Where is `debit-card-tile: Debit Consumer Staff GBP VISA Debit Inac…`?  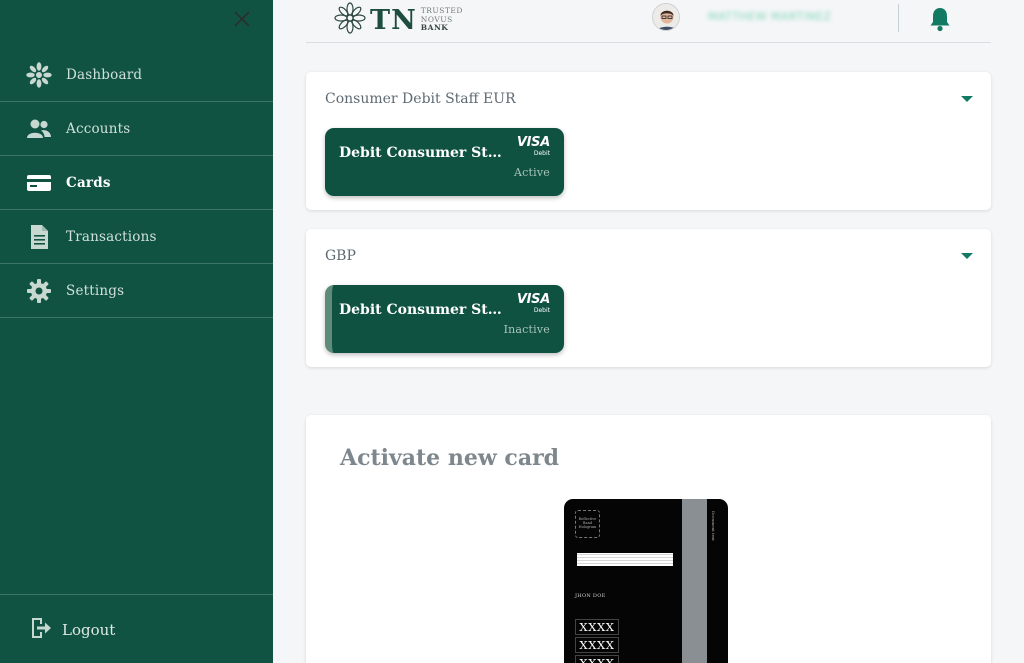 debit-card-tile: Debit Consumer Staff GBP VISA Debit Inac… is located at coordinates (444, 319).